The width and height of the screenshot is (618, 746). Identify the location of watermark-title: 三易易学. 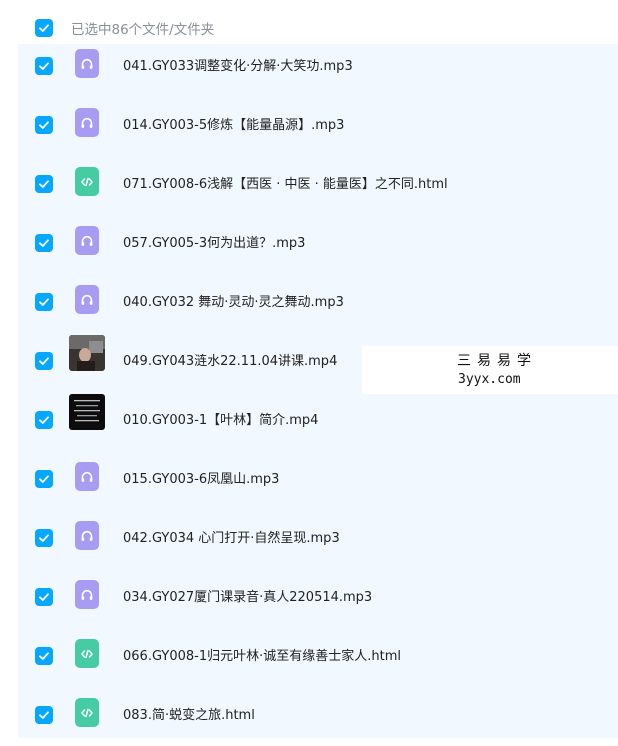
(497, 361).